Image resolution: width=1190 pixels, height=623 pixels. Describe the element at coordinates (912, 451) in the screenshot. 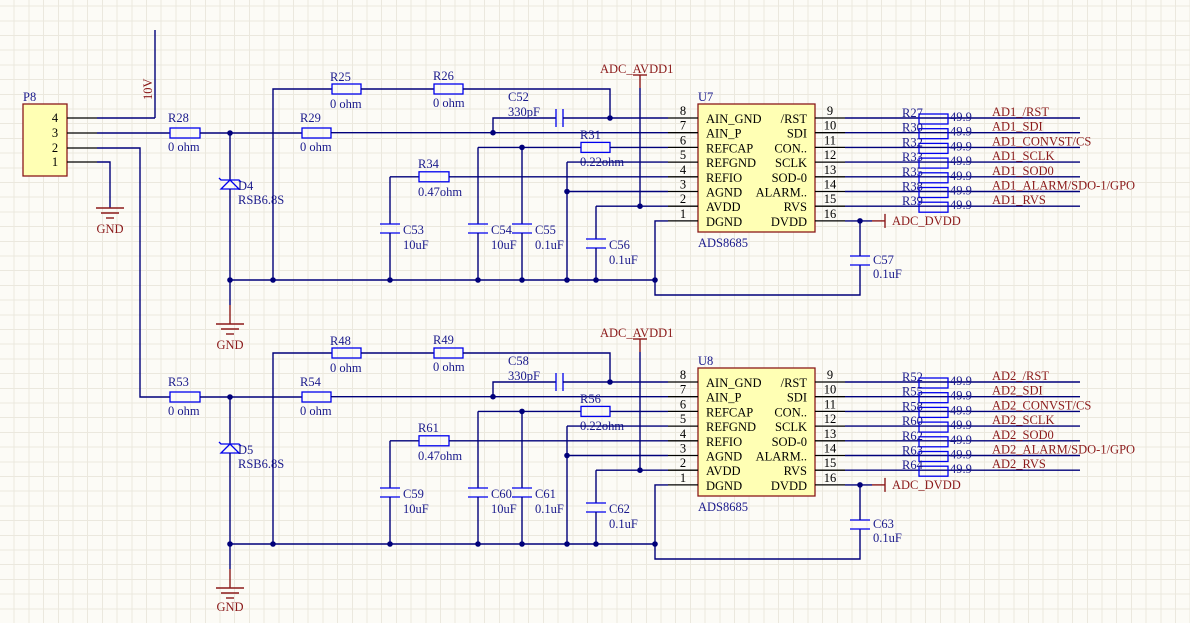

I see `resistor-ref: R63` at that location.